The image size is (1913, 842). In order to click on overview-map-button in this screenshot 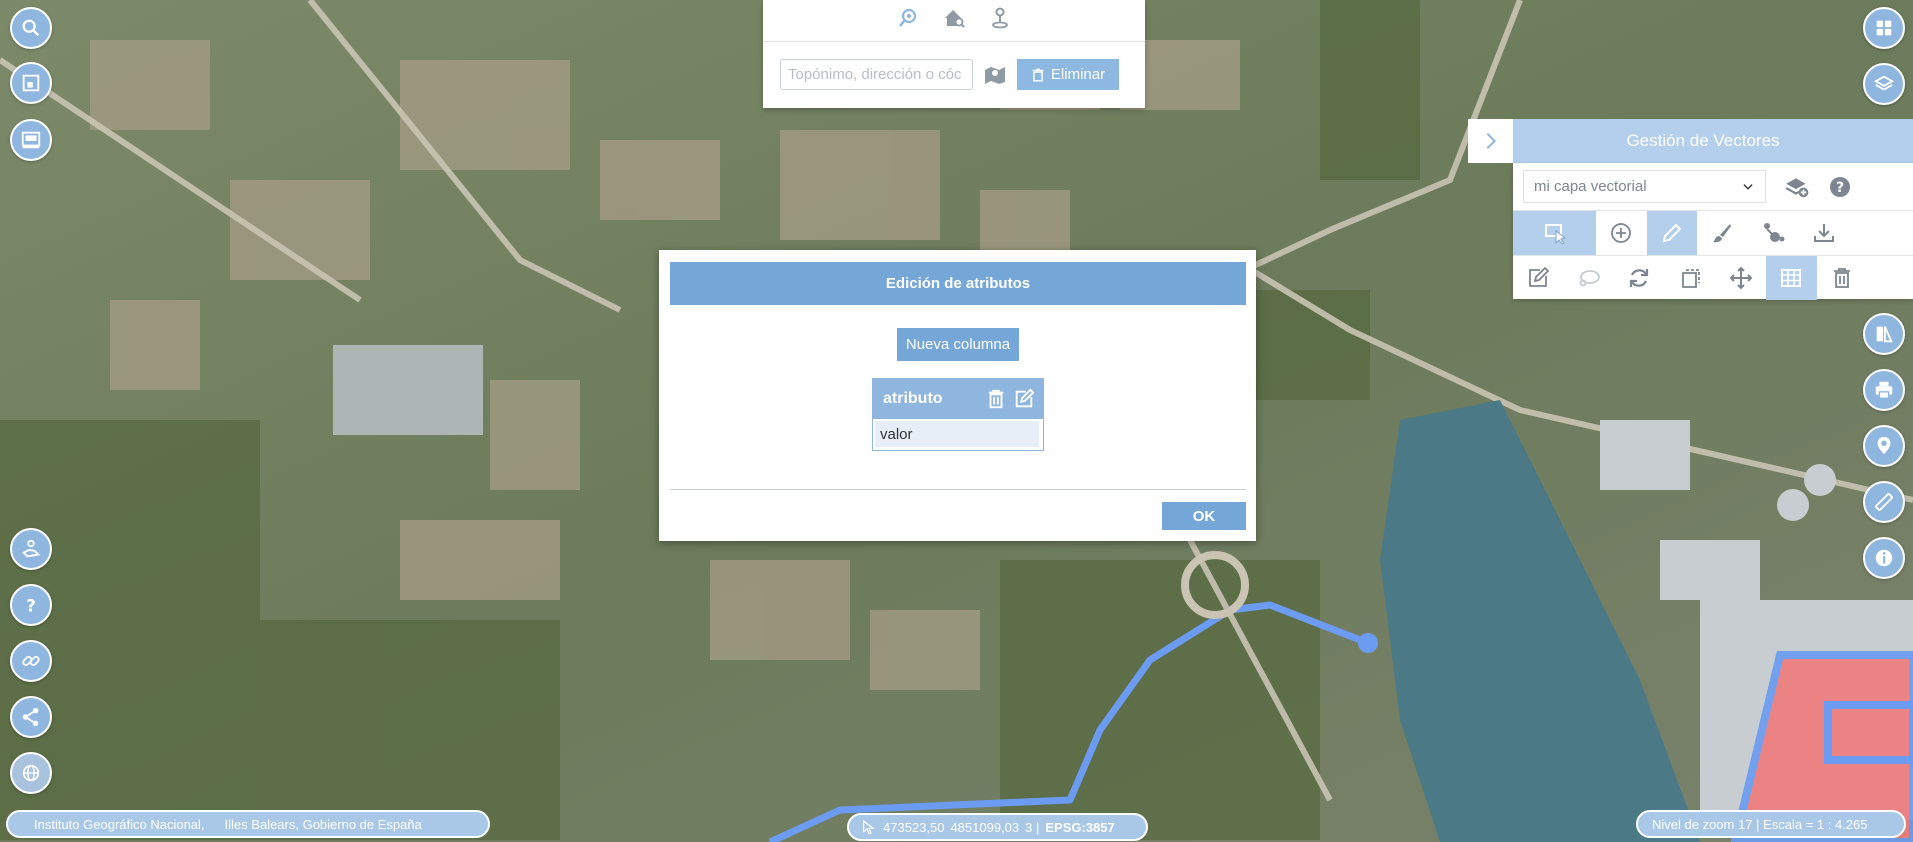, I will do `click(31, 140)`.